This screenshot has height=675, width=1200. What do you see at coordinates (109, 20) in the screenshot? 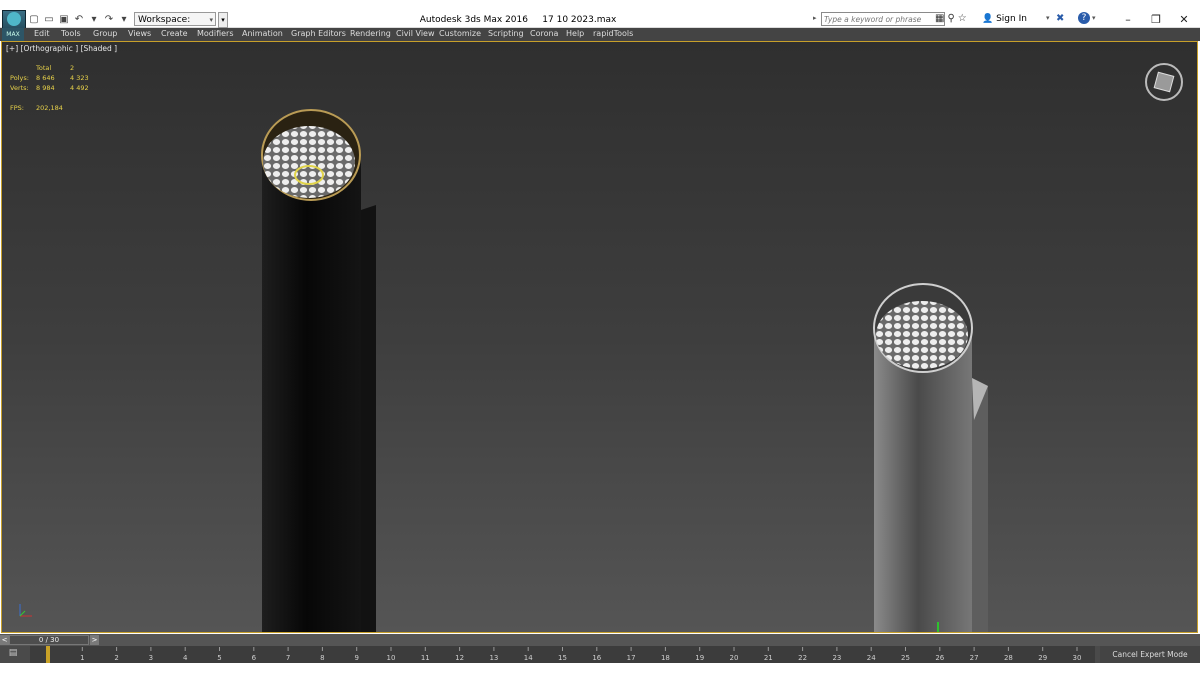
I see `redo-icon: ↷` at bounding box center [109, 20].